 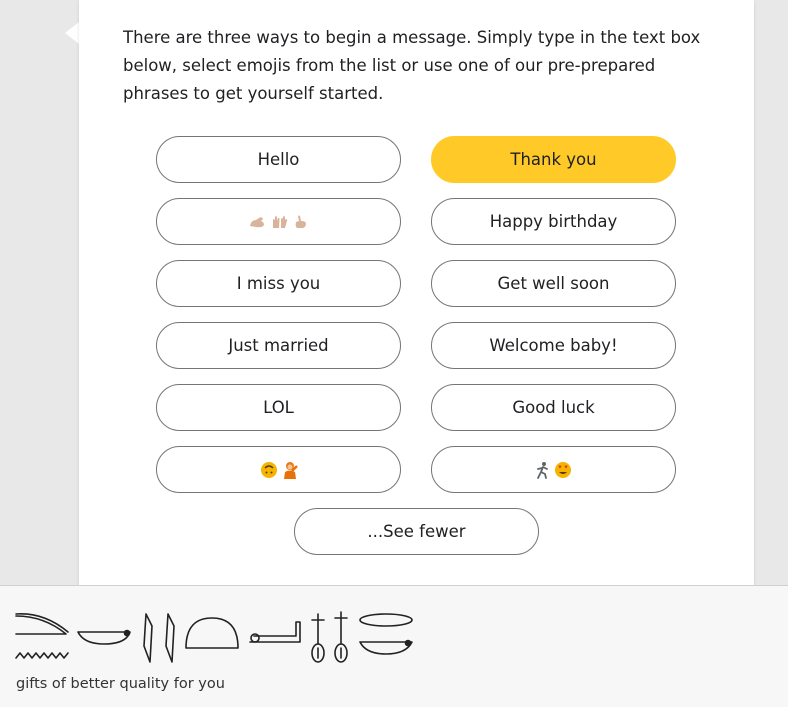 I want to click on emoji-set-3-button, so click(x=553, y=469).